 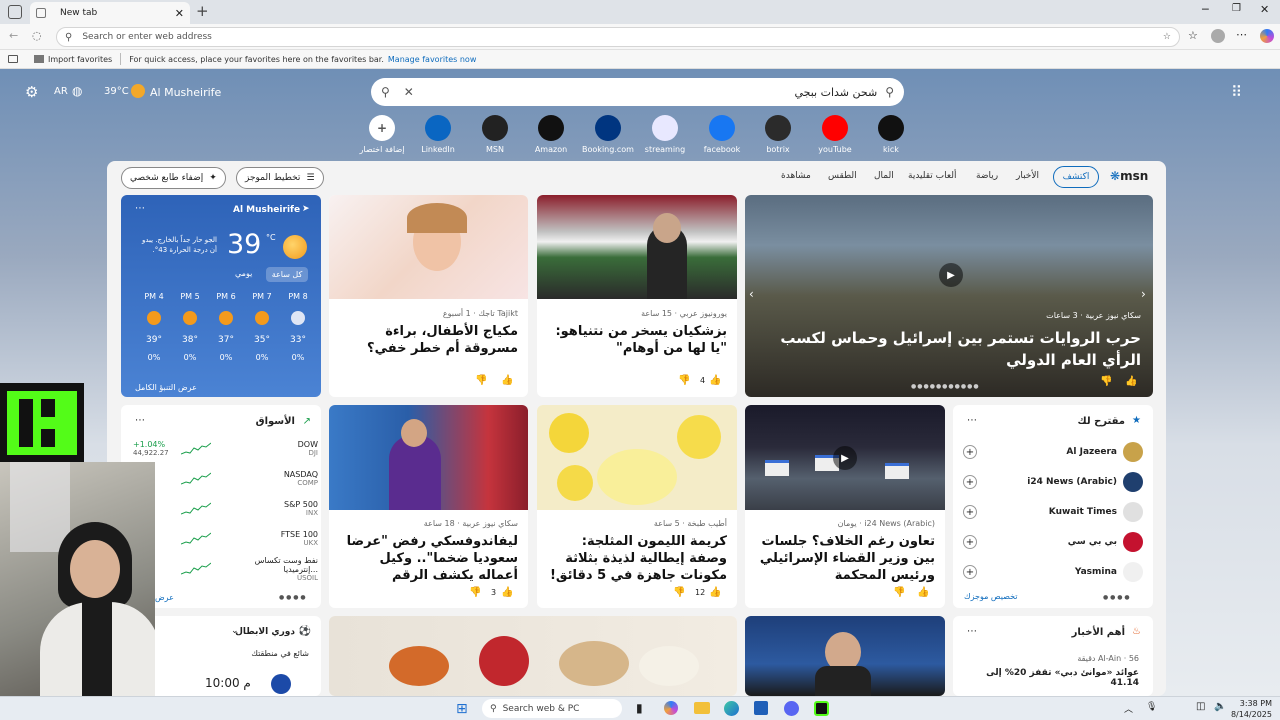 I want to click on file-explorer-icon, so click(x=702, y=708).